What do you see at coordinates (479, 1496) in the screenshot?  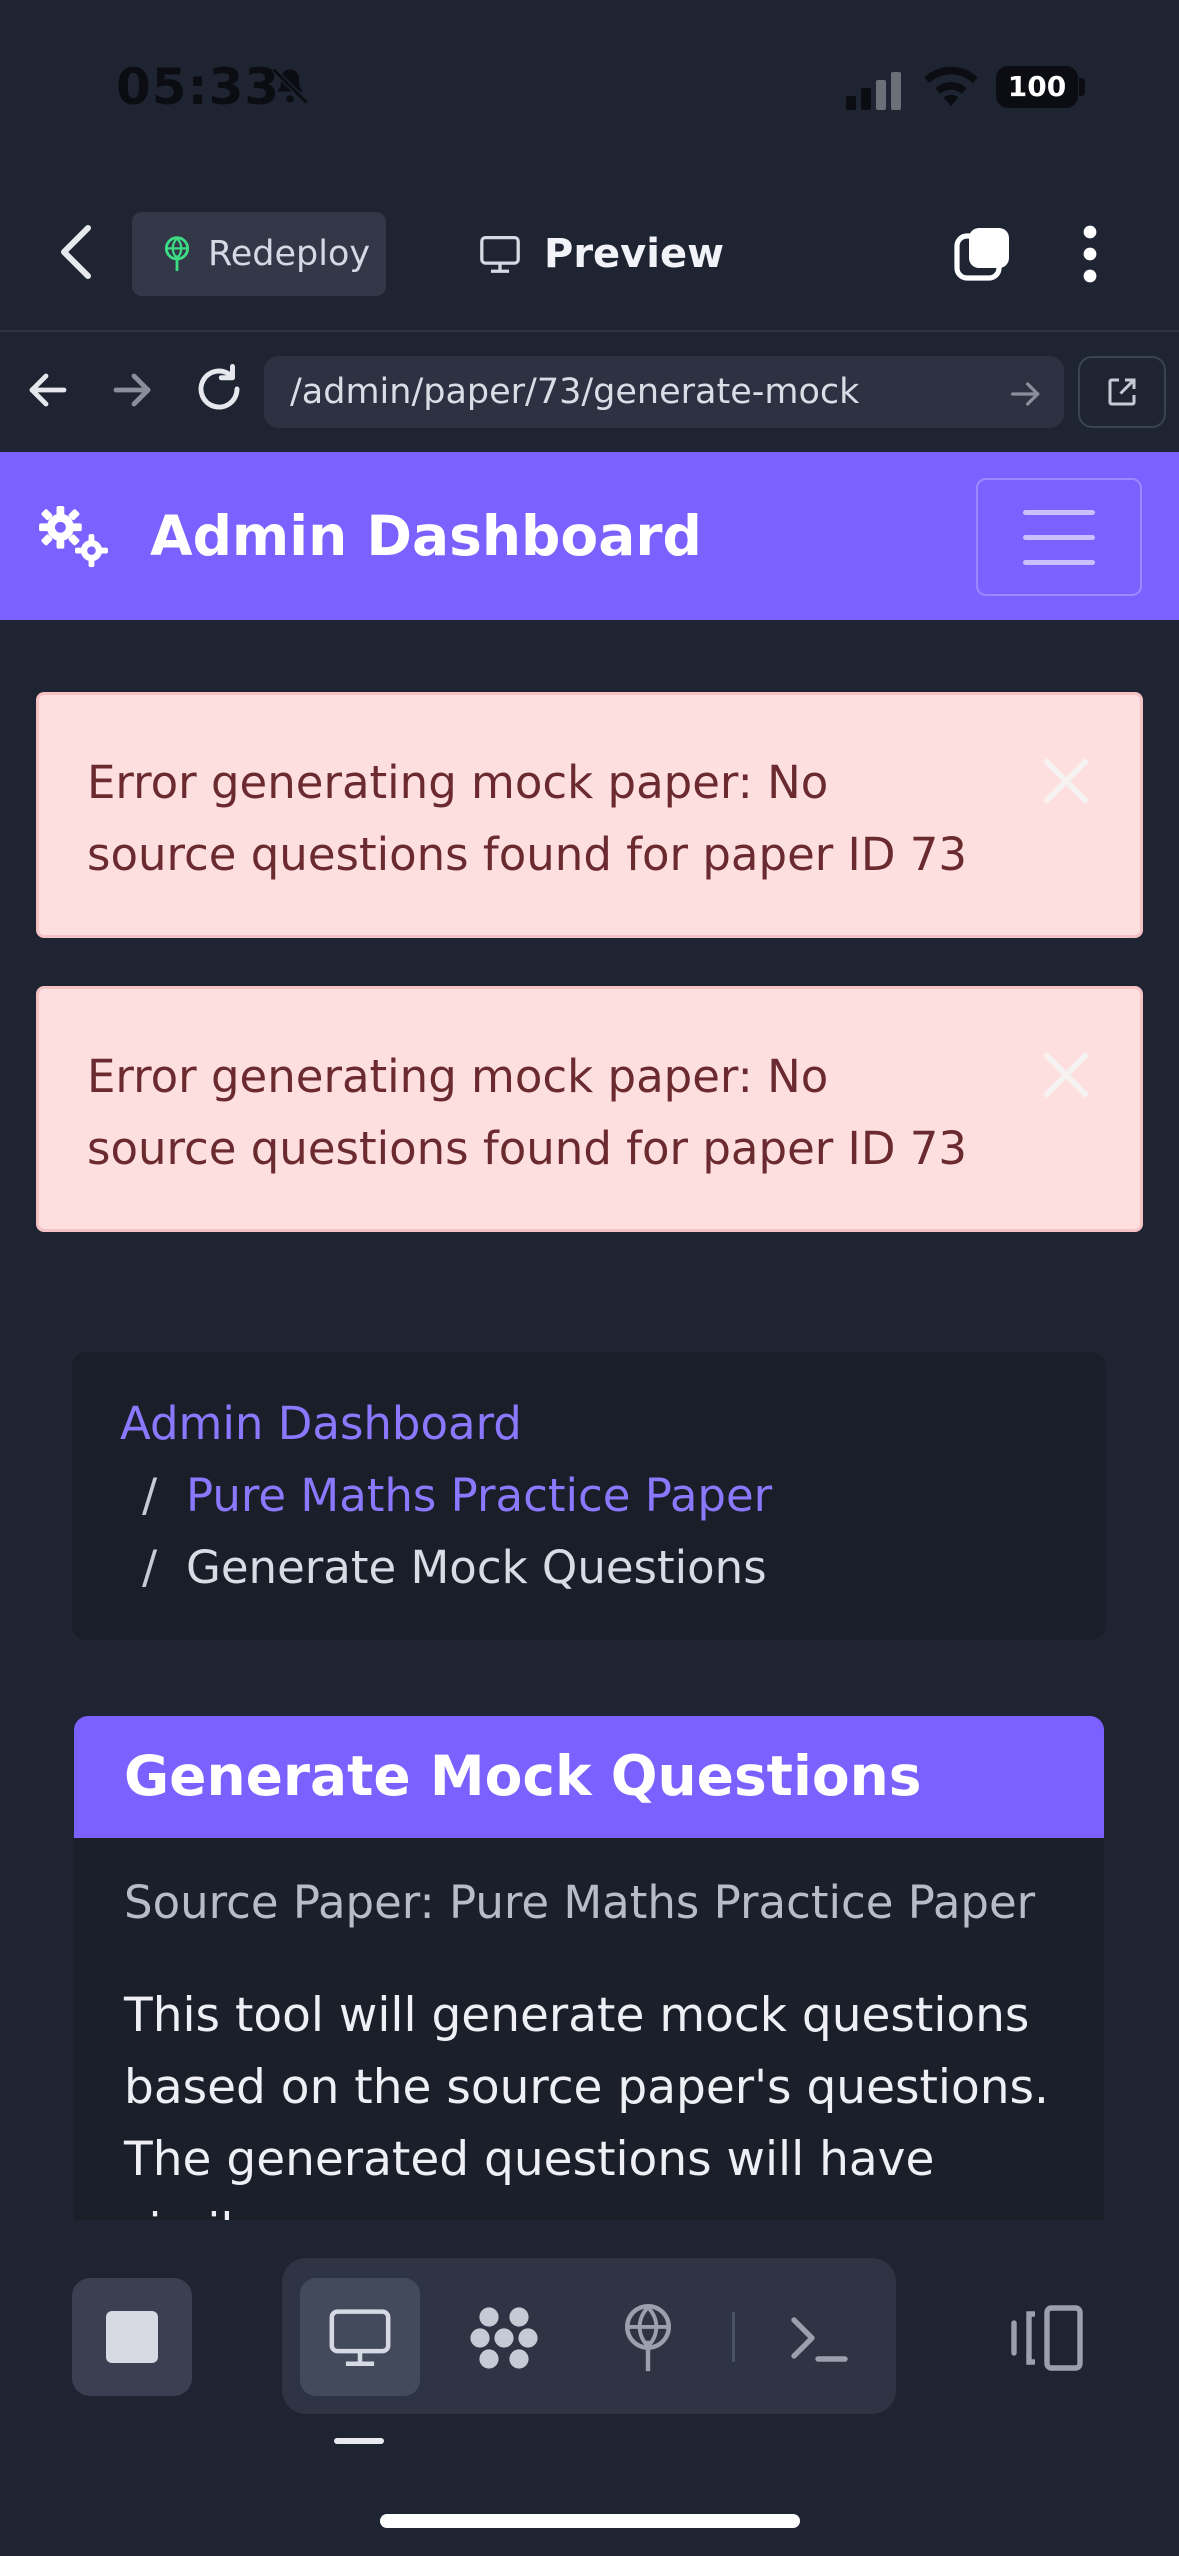 I see `breadcrumb-link-paper: Pure Maths Practice Paper` at bounding box center [479, 1496].